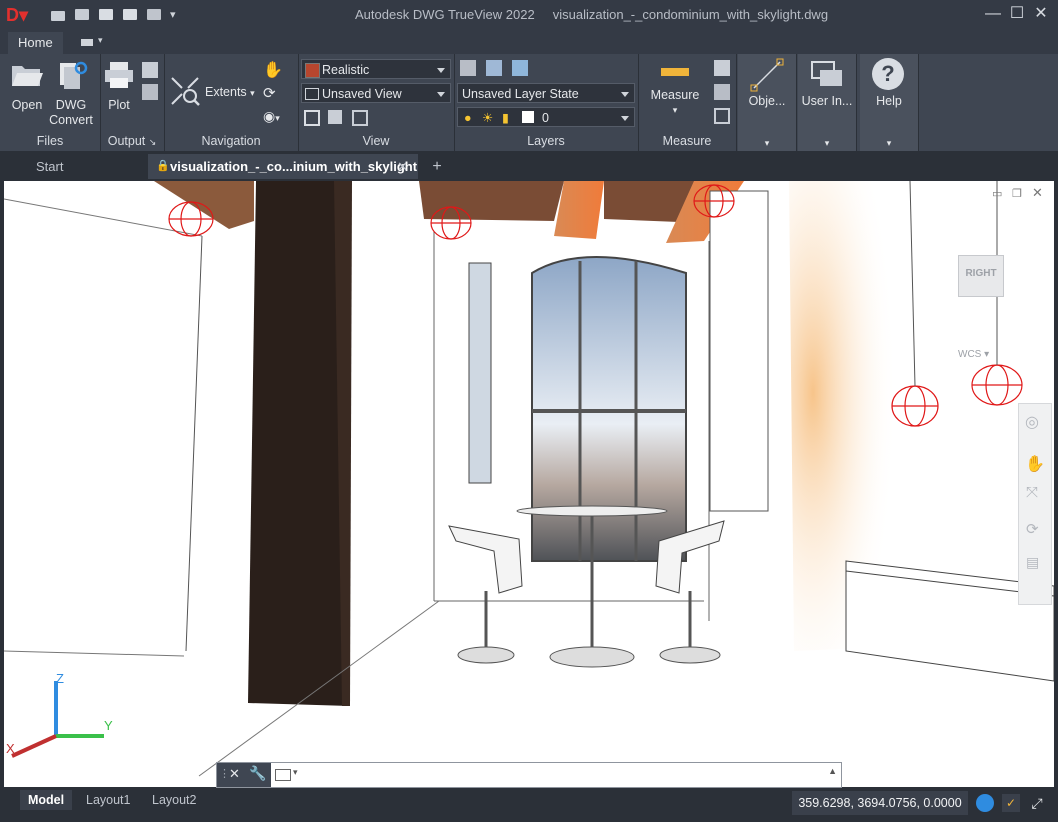  I want to click on zoom-extents-icon, so click(185, 91).